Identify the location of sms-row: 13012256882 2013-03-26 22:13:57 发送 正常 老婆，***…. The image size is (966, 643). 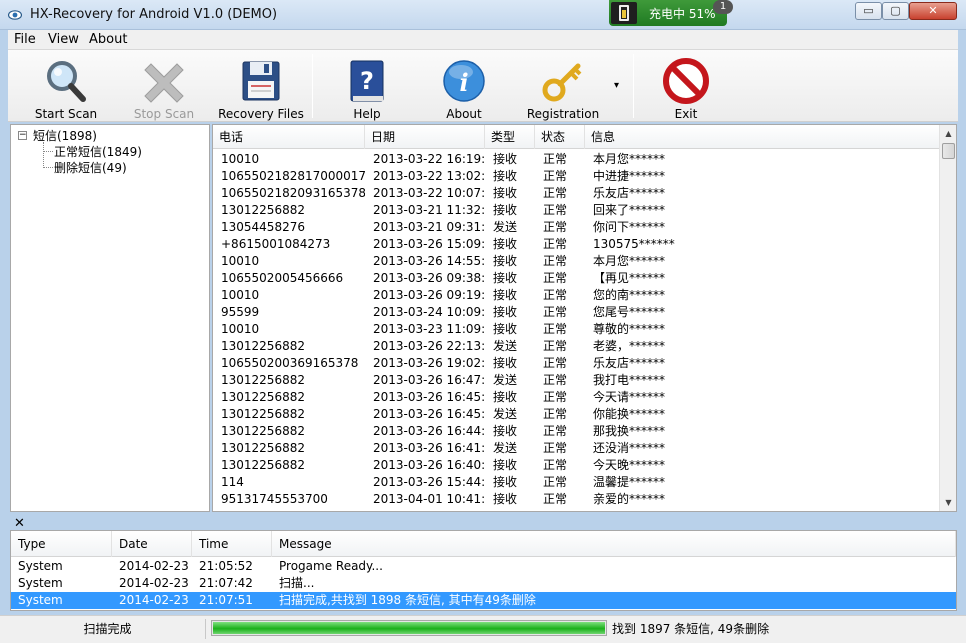
(578, 346).